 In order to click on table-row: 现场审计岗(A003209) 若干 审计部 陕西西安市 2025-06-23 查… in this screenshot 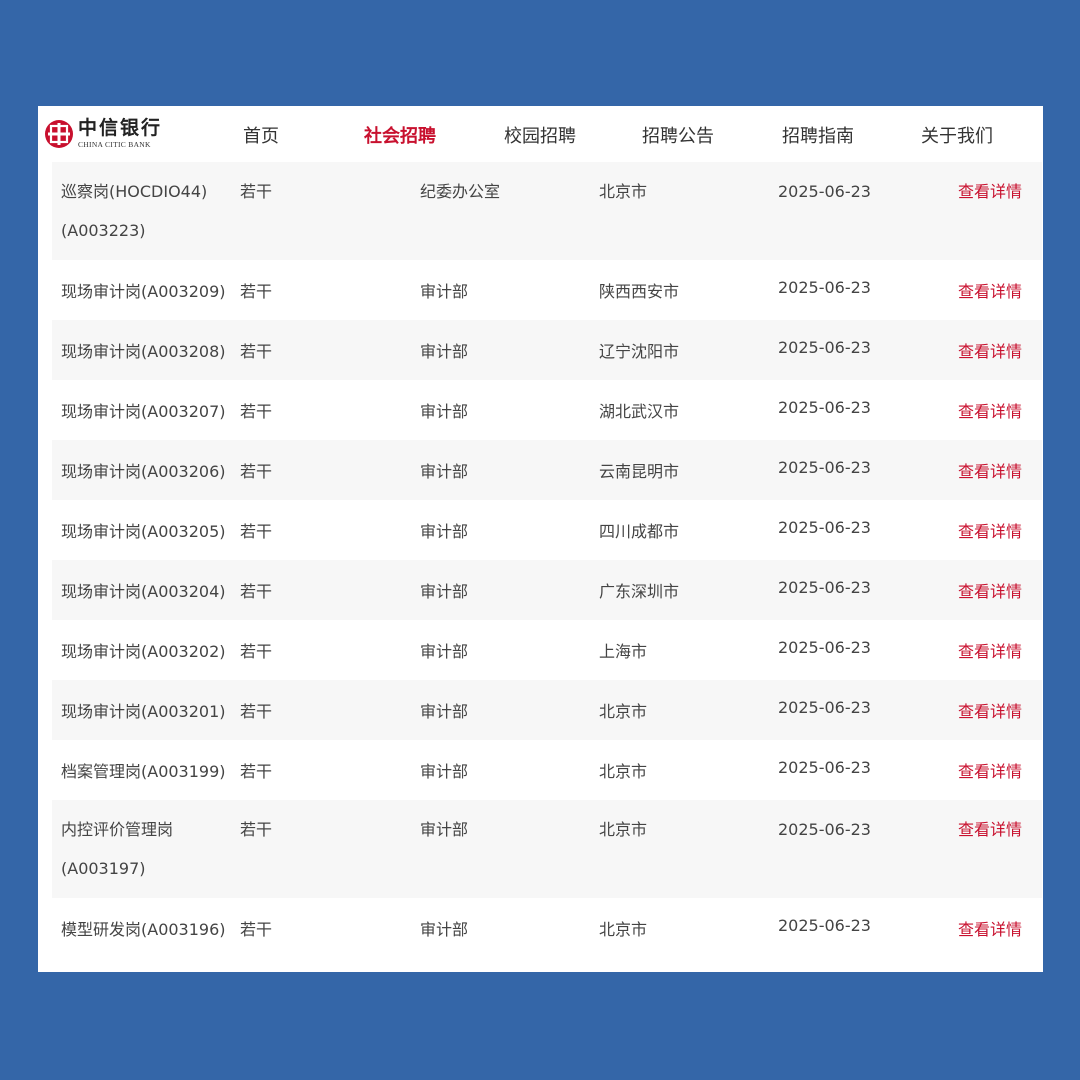, I will do `click(547, 290)`.